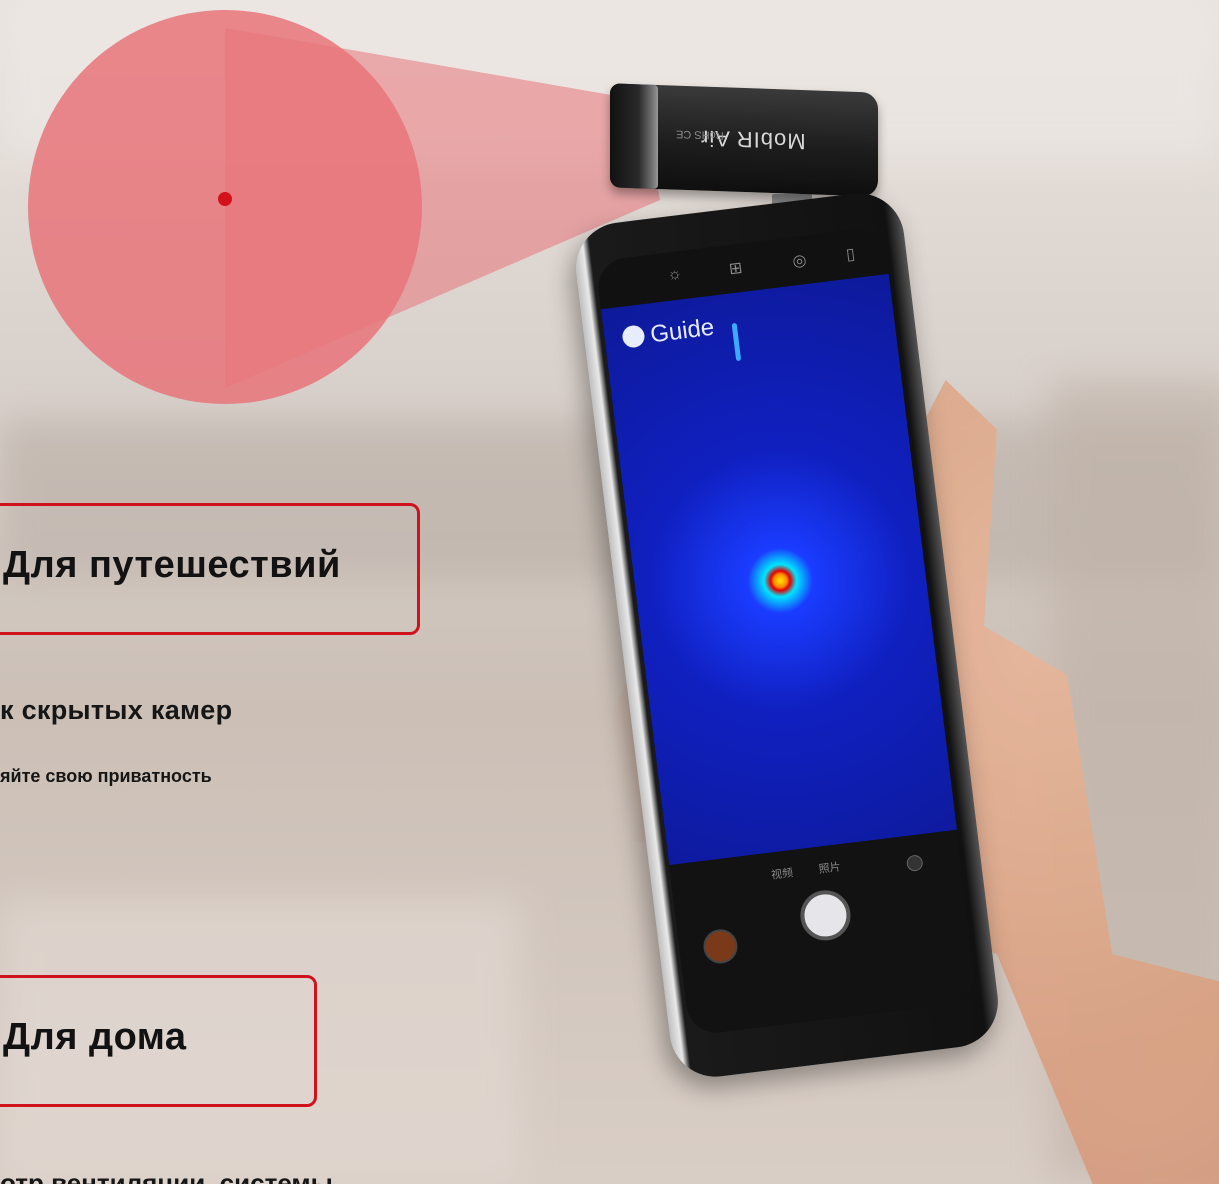 This screenshot has width=1219, height=1184. Describe the element at coordinates (850, 254) in the screenshot. I see `battery-icon: ▯` at that location.